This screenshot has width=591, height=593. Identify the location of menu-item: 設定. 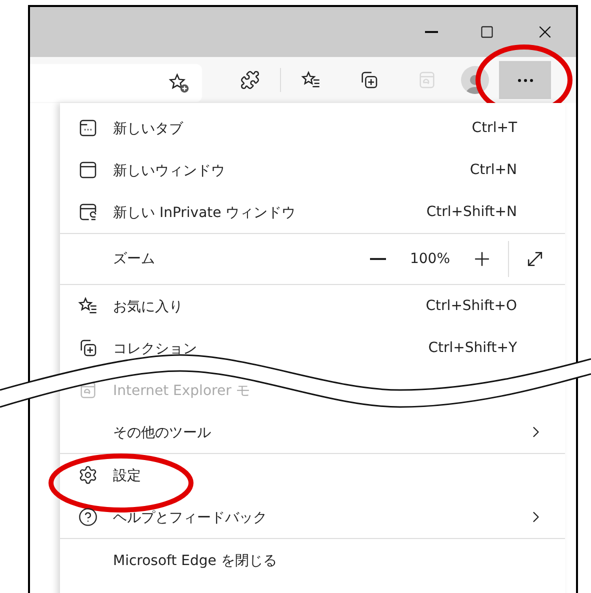
(312, 475).